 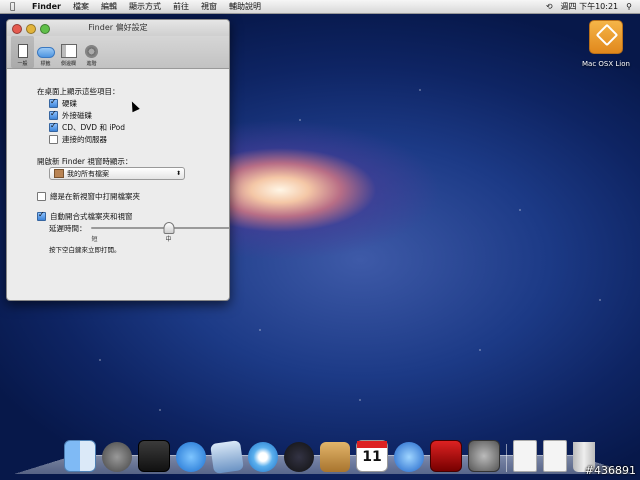 I want to click on tab-sidebar: 側邊欄, so click(x=68, y=52).